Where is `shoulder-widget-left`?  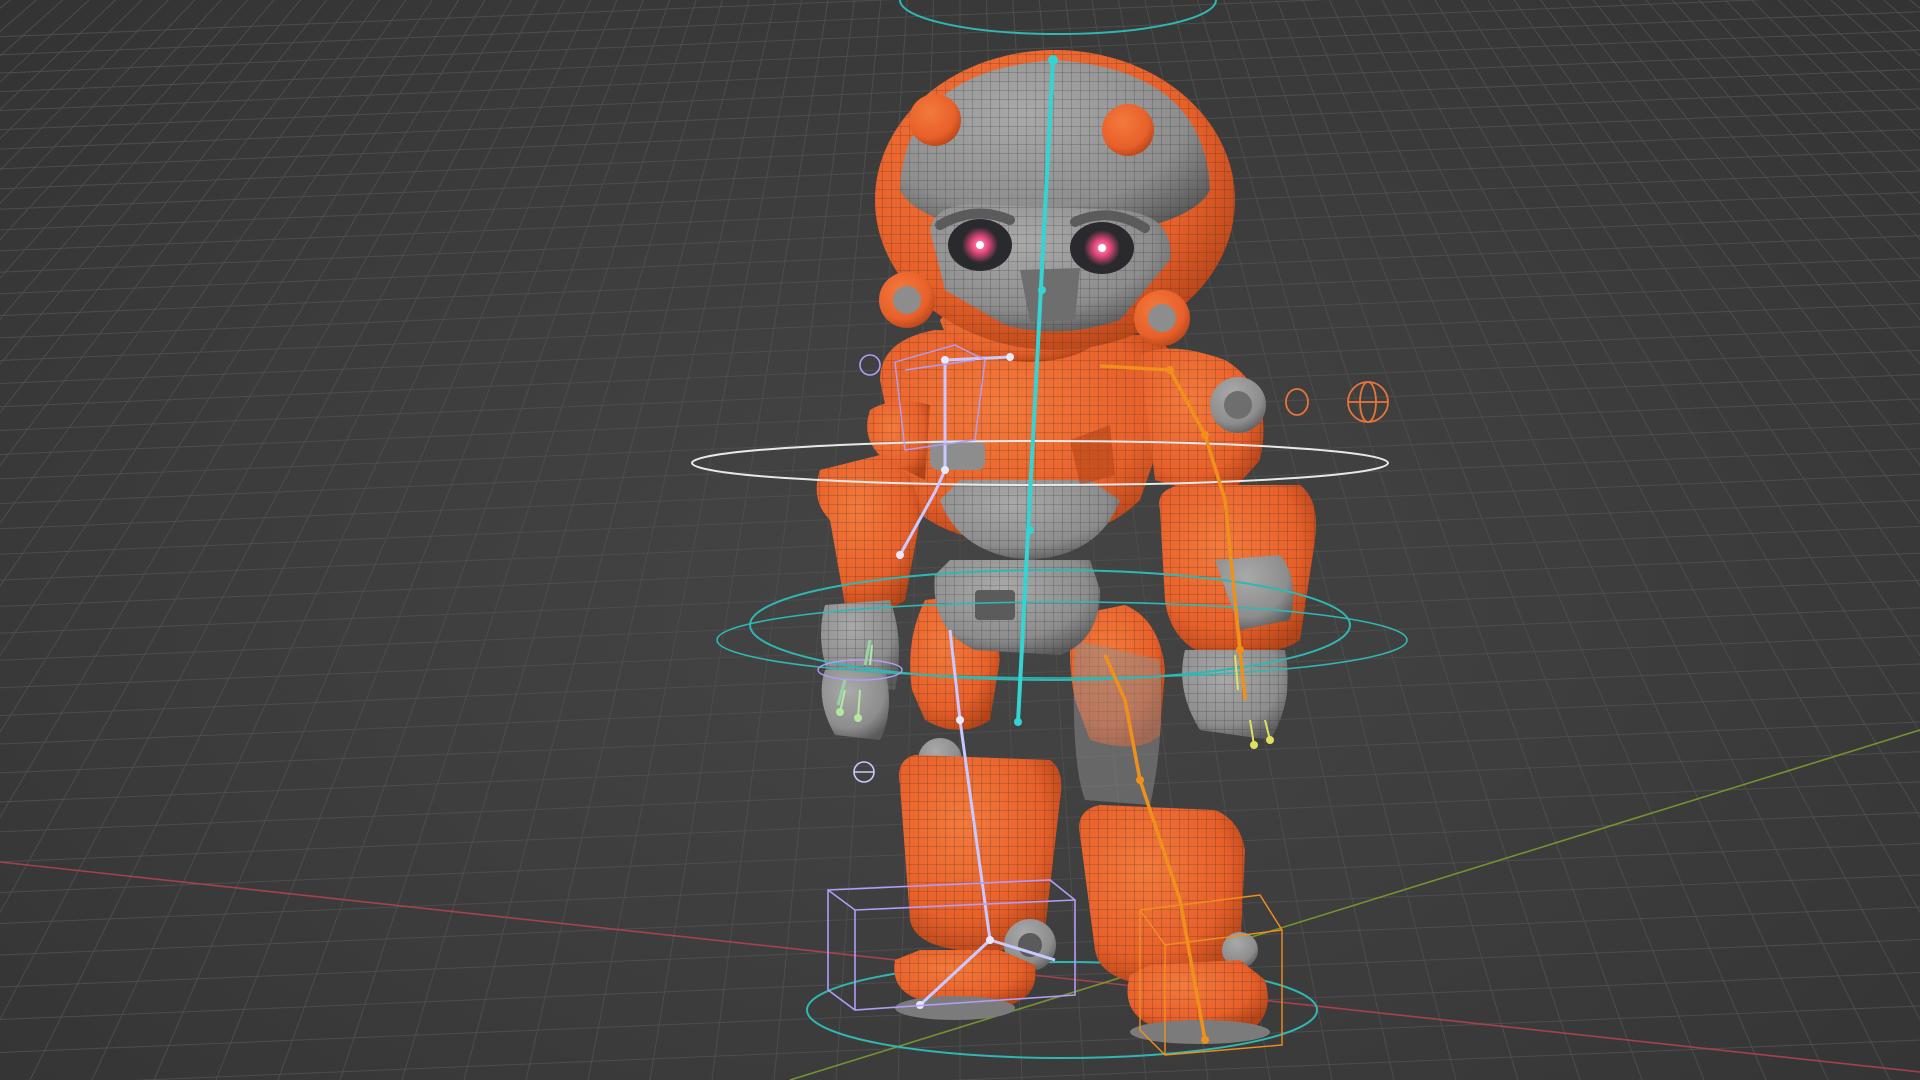 shoulder-widget-left is located at coordinates (870, 365).